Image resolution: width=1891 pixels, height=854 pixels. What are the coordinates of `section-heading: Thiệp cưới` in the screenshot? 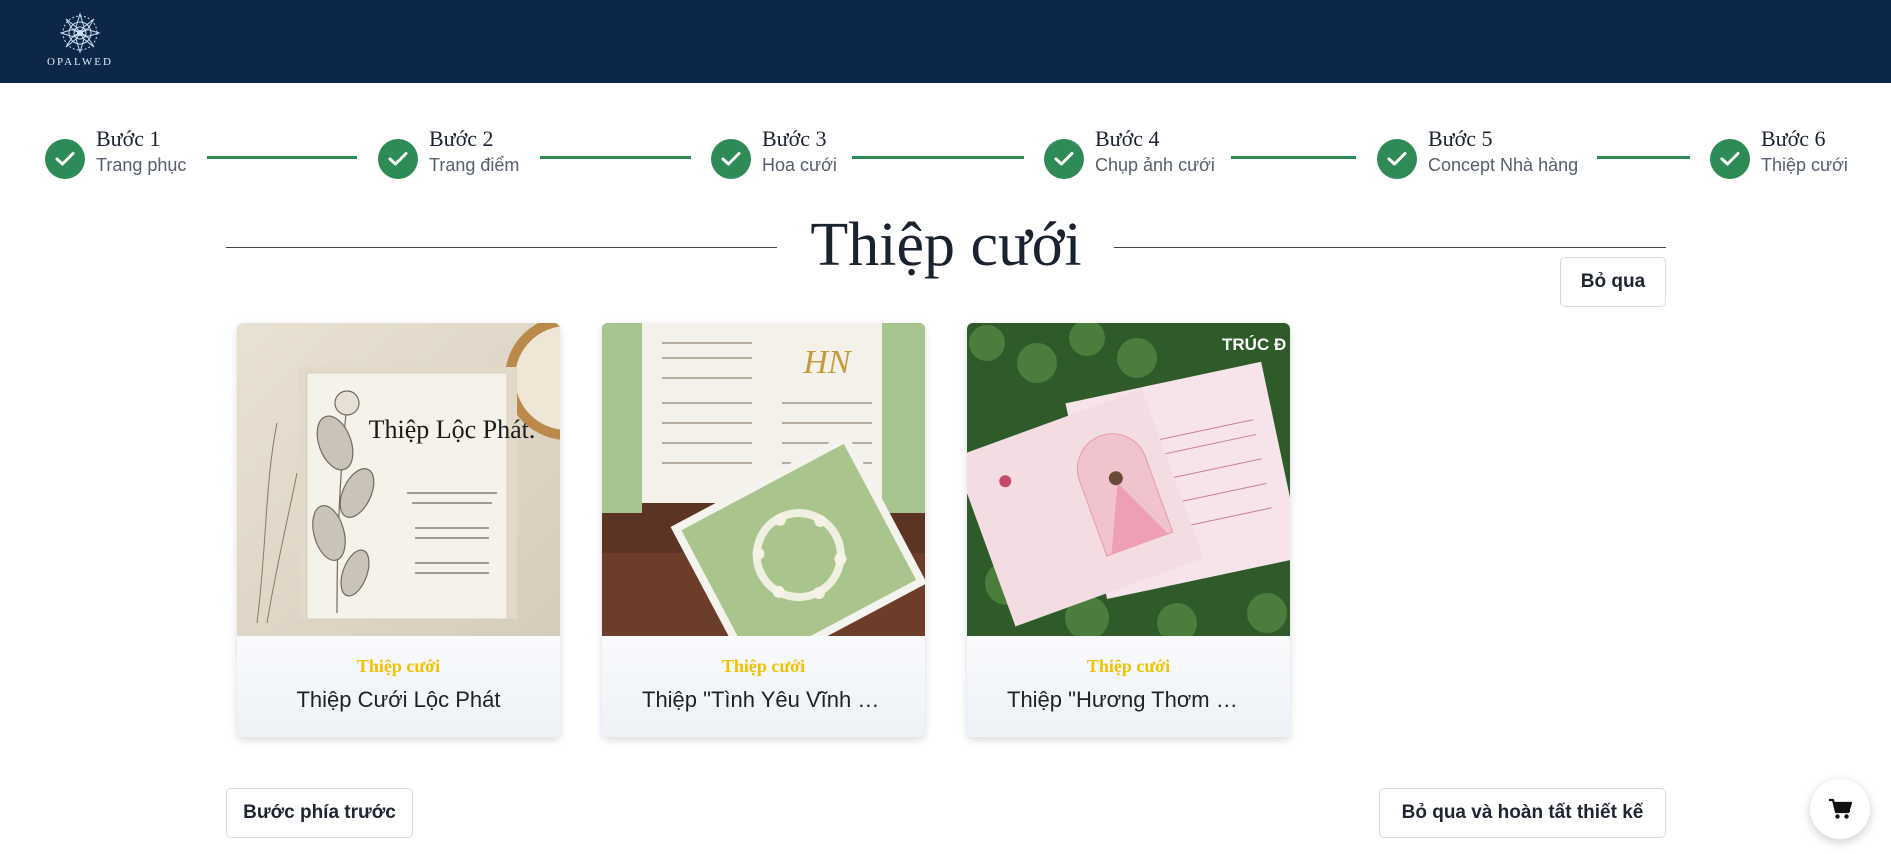 It's located at (946, 245).